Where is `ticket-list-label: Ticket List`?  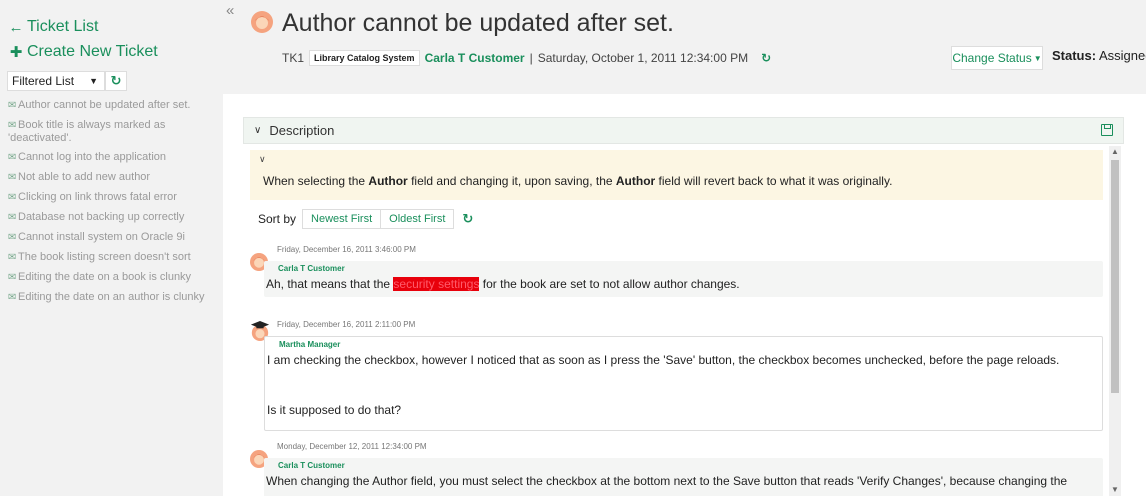 ticket-list-label: Ticket List is located at coordinates (63, 26).